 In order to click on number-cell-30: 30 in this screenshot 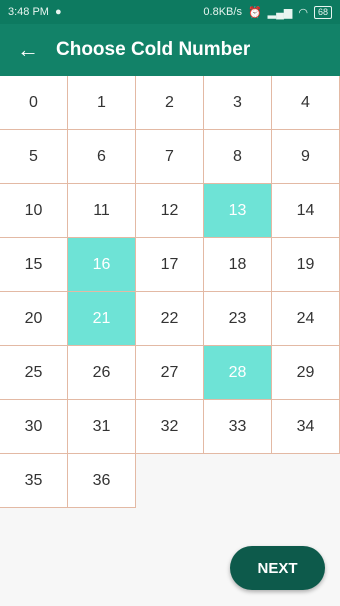, I will do `click(34, 427)`.